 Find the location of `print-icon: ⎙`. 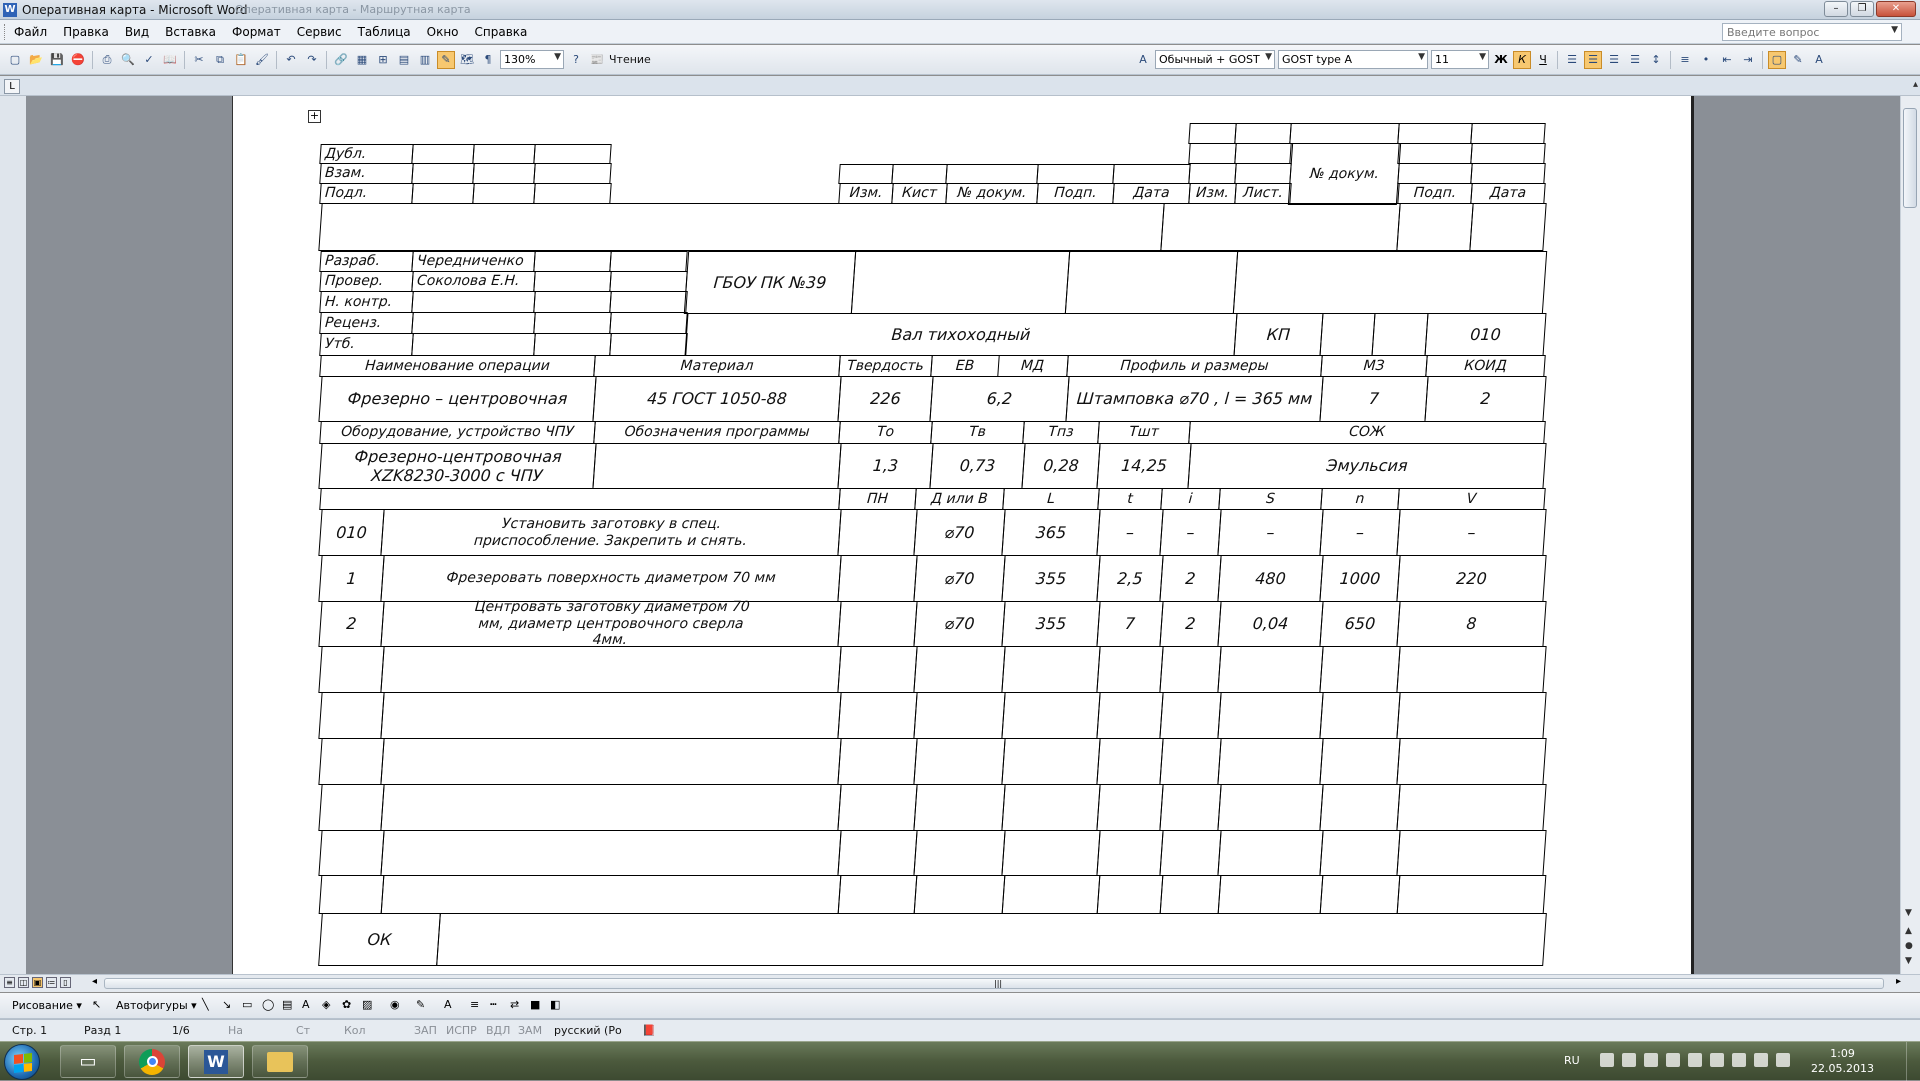

print-icon: ⎙ is located at coordinates (107, 60).